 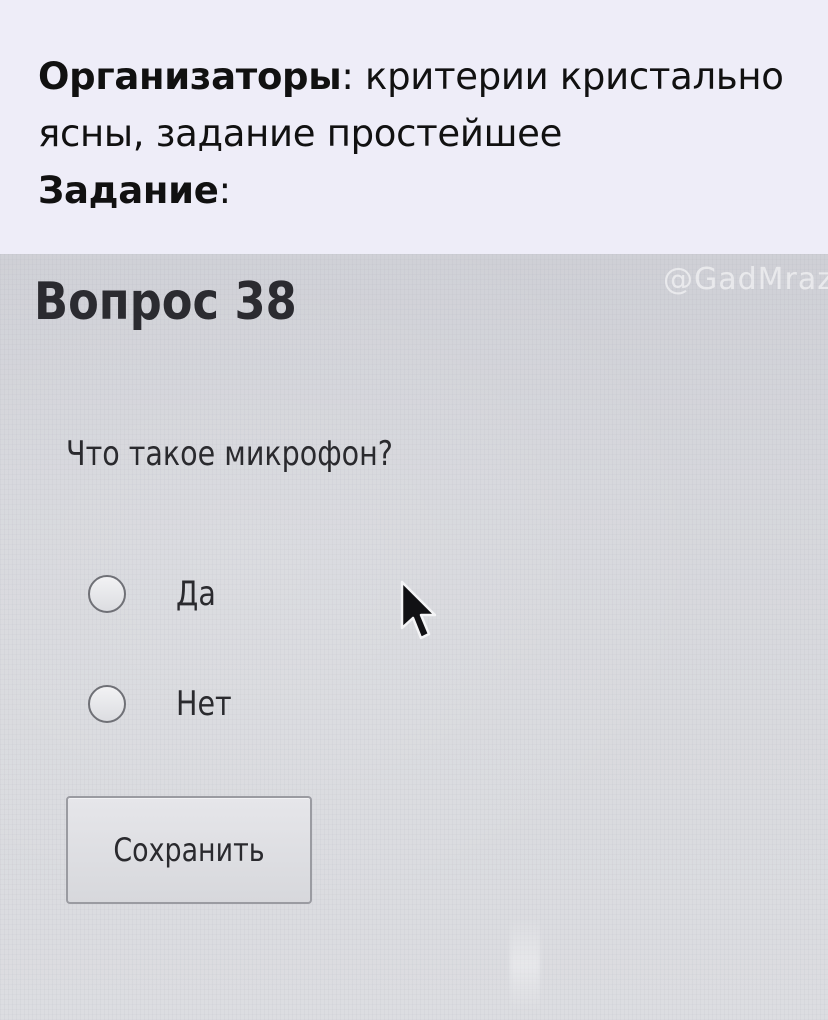 I want to click on question-text: Что такое микрофон?, so click(x=229, y=454).